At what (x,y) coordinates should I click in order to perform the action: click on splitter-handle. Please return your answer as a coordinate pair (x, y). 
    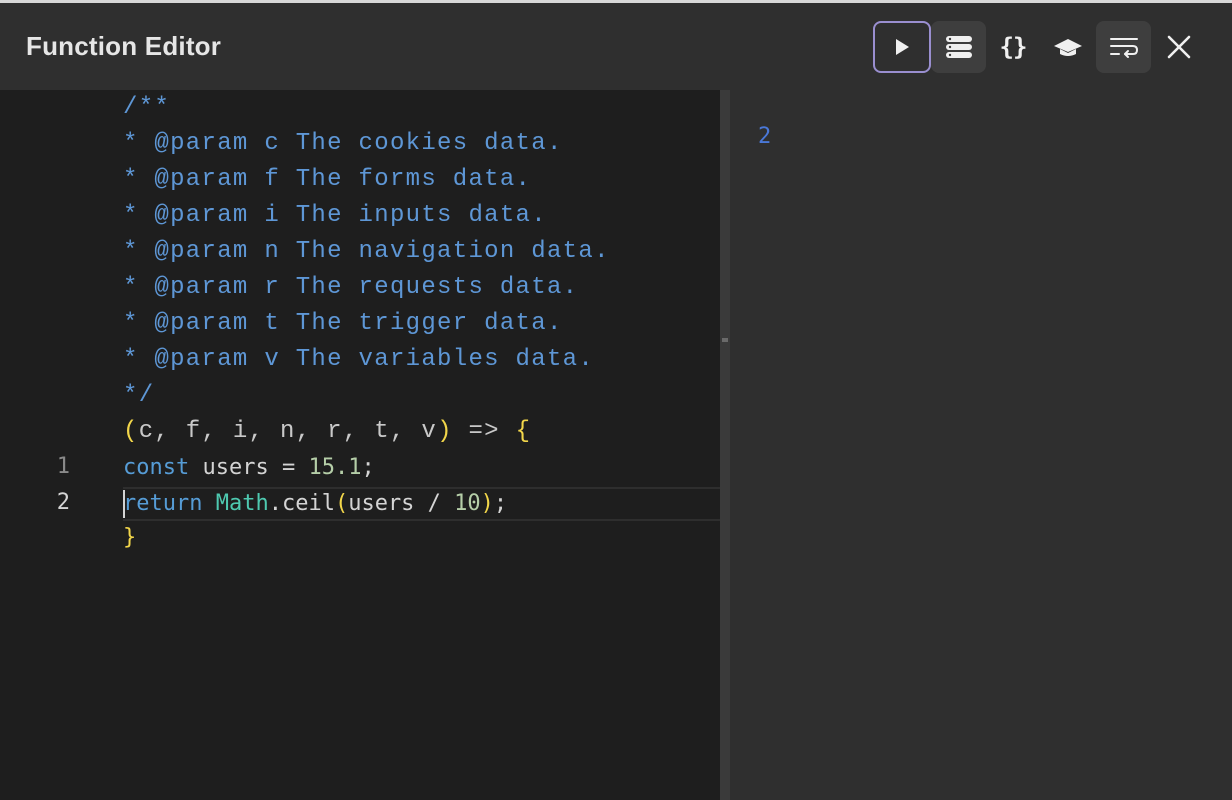
    Looking at the image, I should click on (725, 340).